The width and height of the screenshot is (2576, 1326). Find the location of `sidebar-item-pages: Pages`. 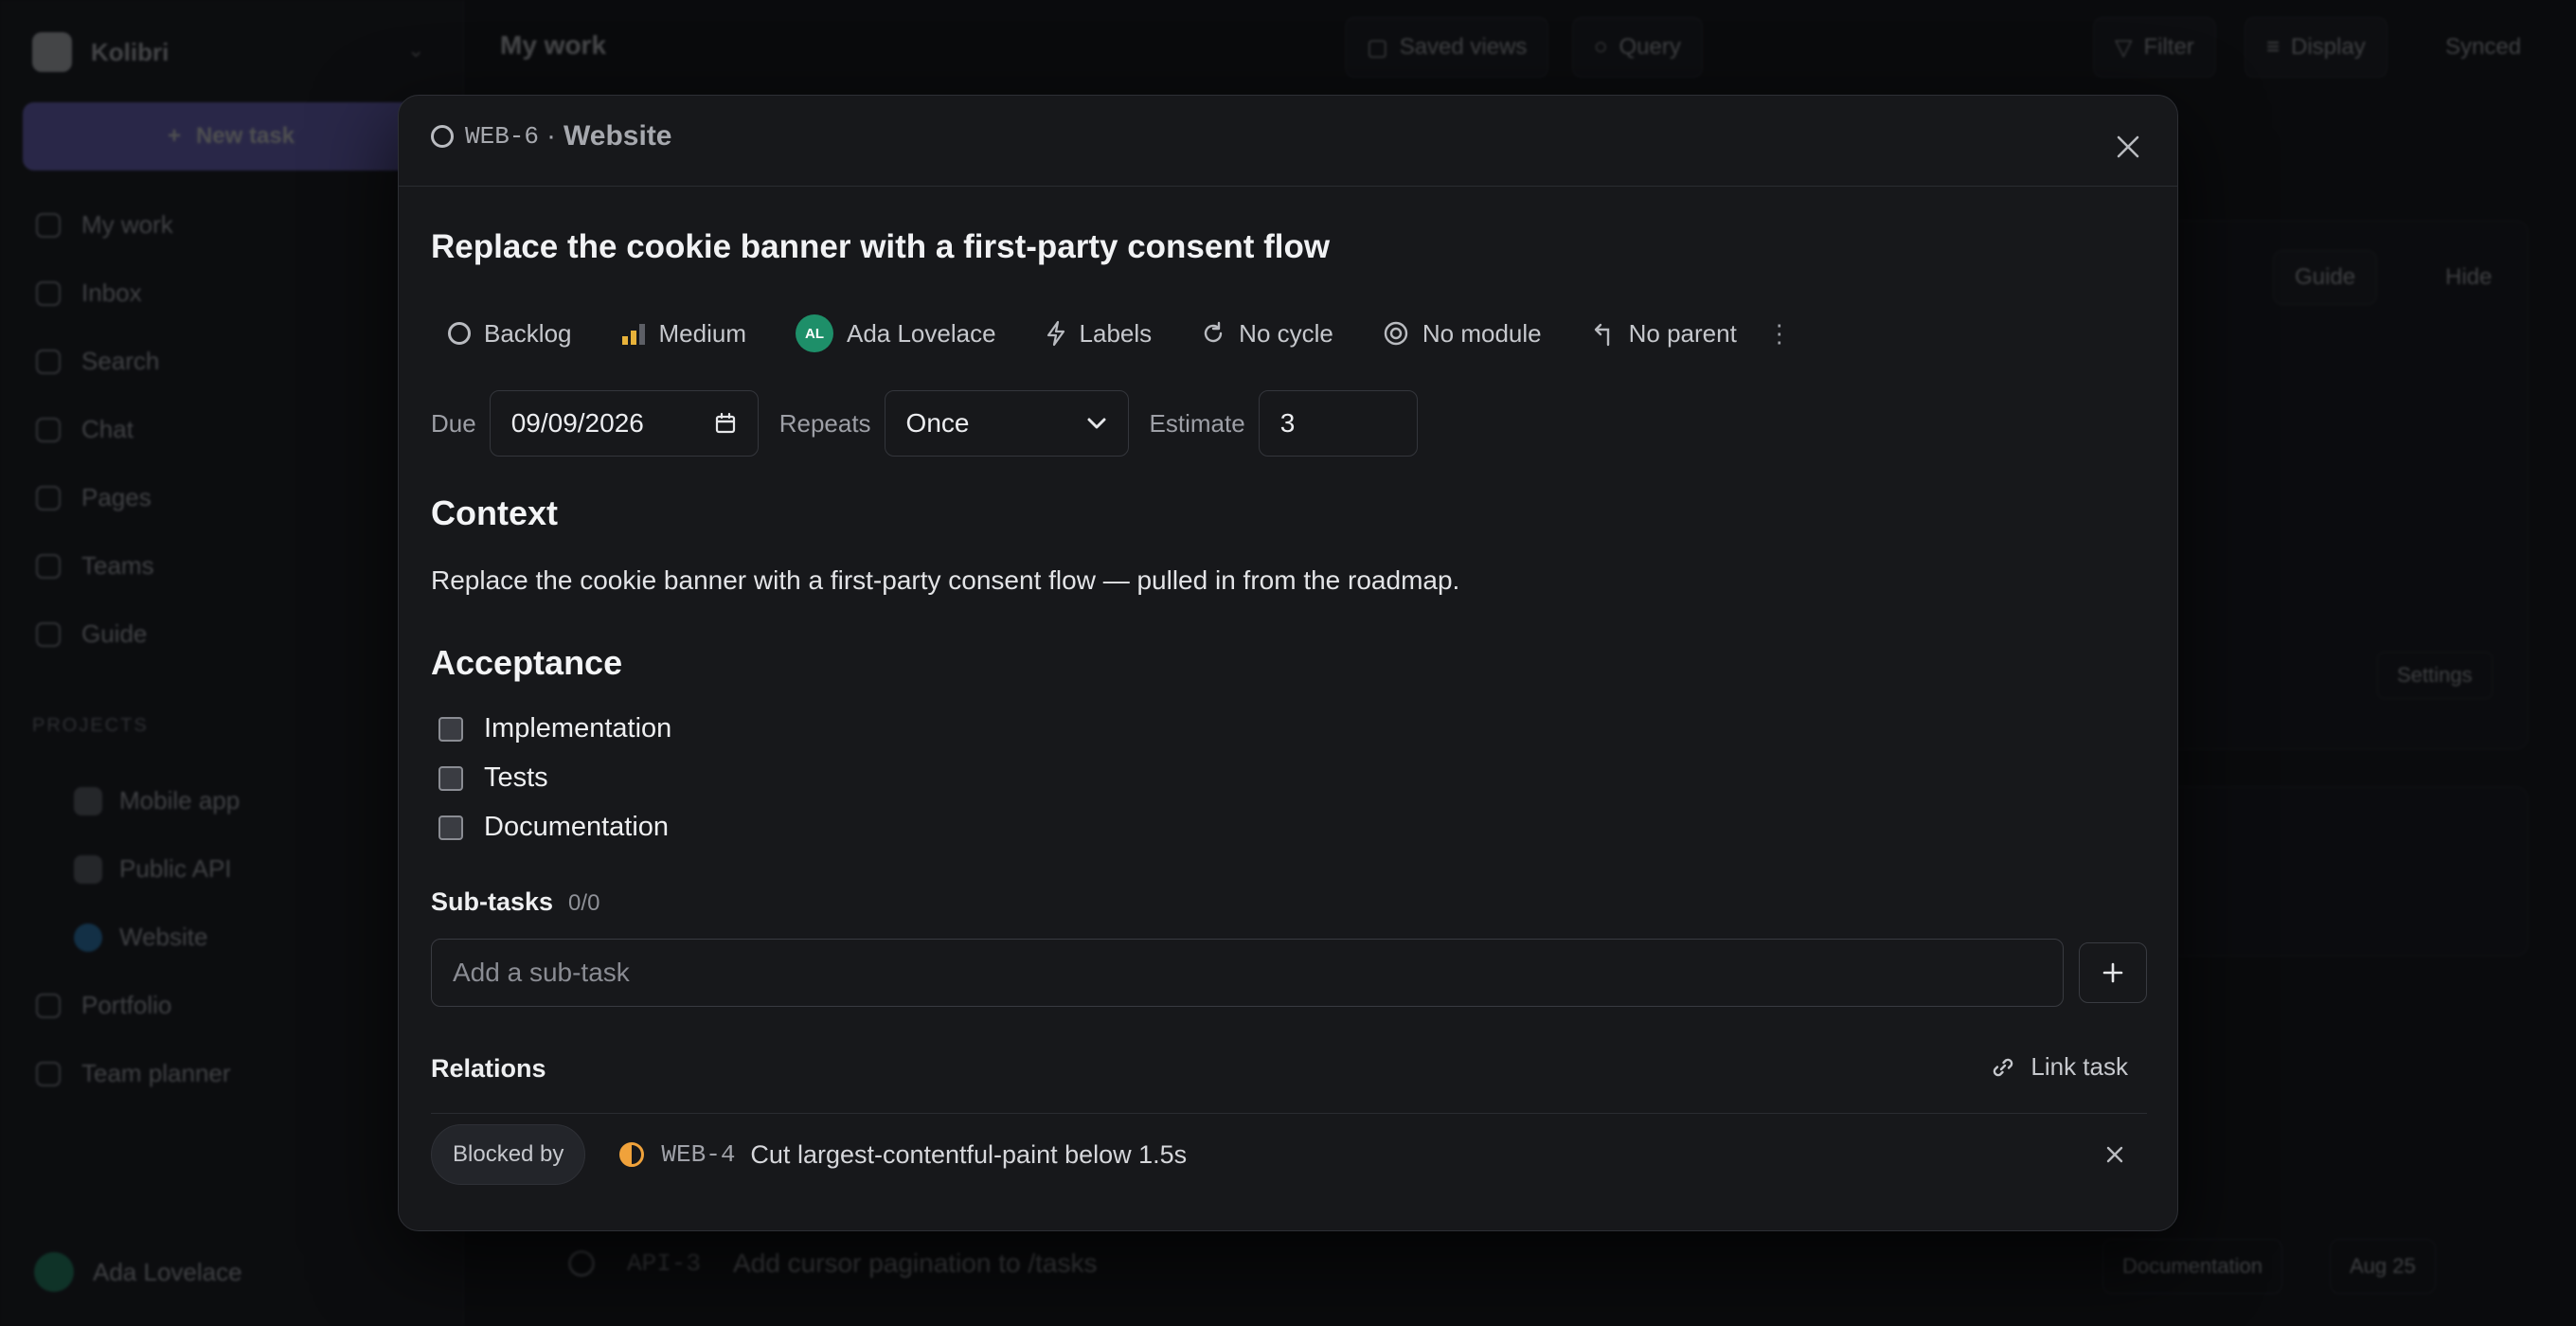

sidebar-item-pages: Pages is located at coordinates (94, 498).